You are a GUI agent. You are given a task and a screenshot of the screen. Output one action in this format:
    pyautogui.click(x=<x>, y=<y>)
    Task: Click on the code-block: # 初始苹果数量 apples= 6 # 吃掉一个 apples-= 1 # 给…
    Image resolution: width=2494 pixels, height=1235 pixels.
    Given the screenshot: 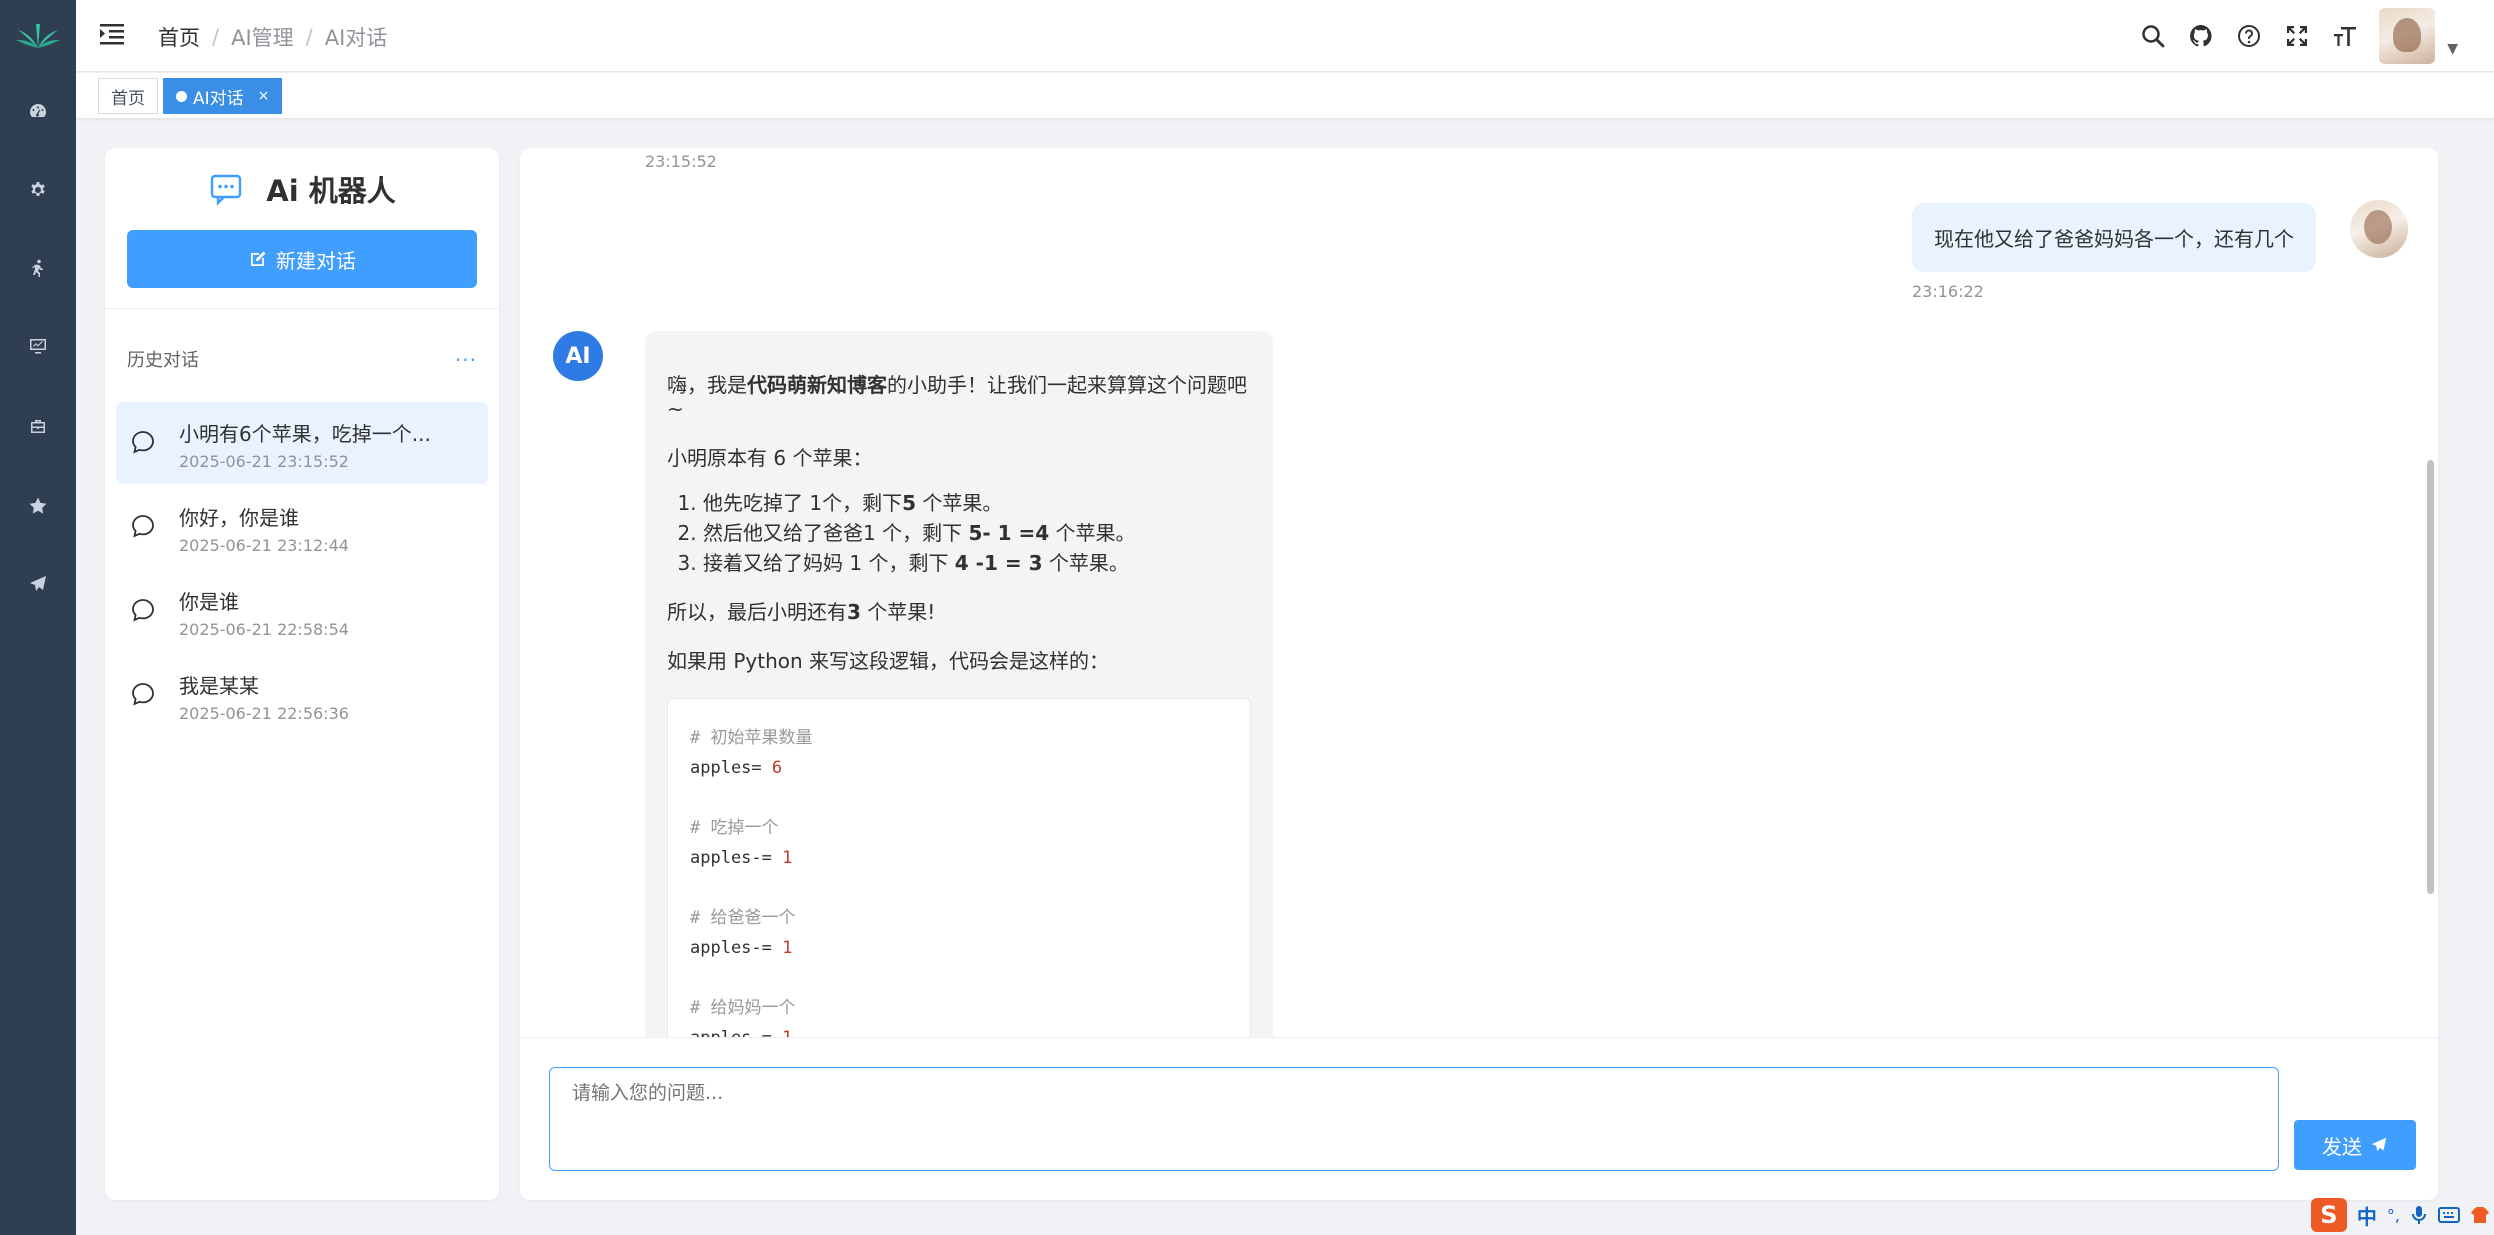 What is the action you would take?
    pyautogui.click(x=959, y=867)
    